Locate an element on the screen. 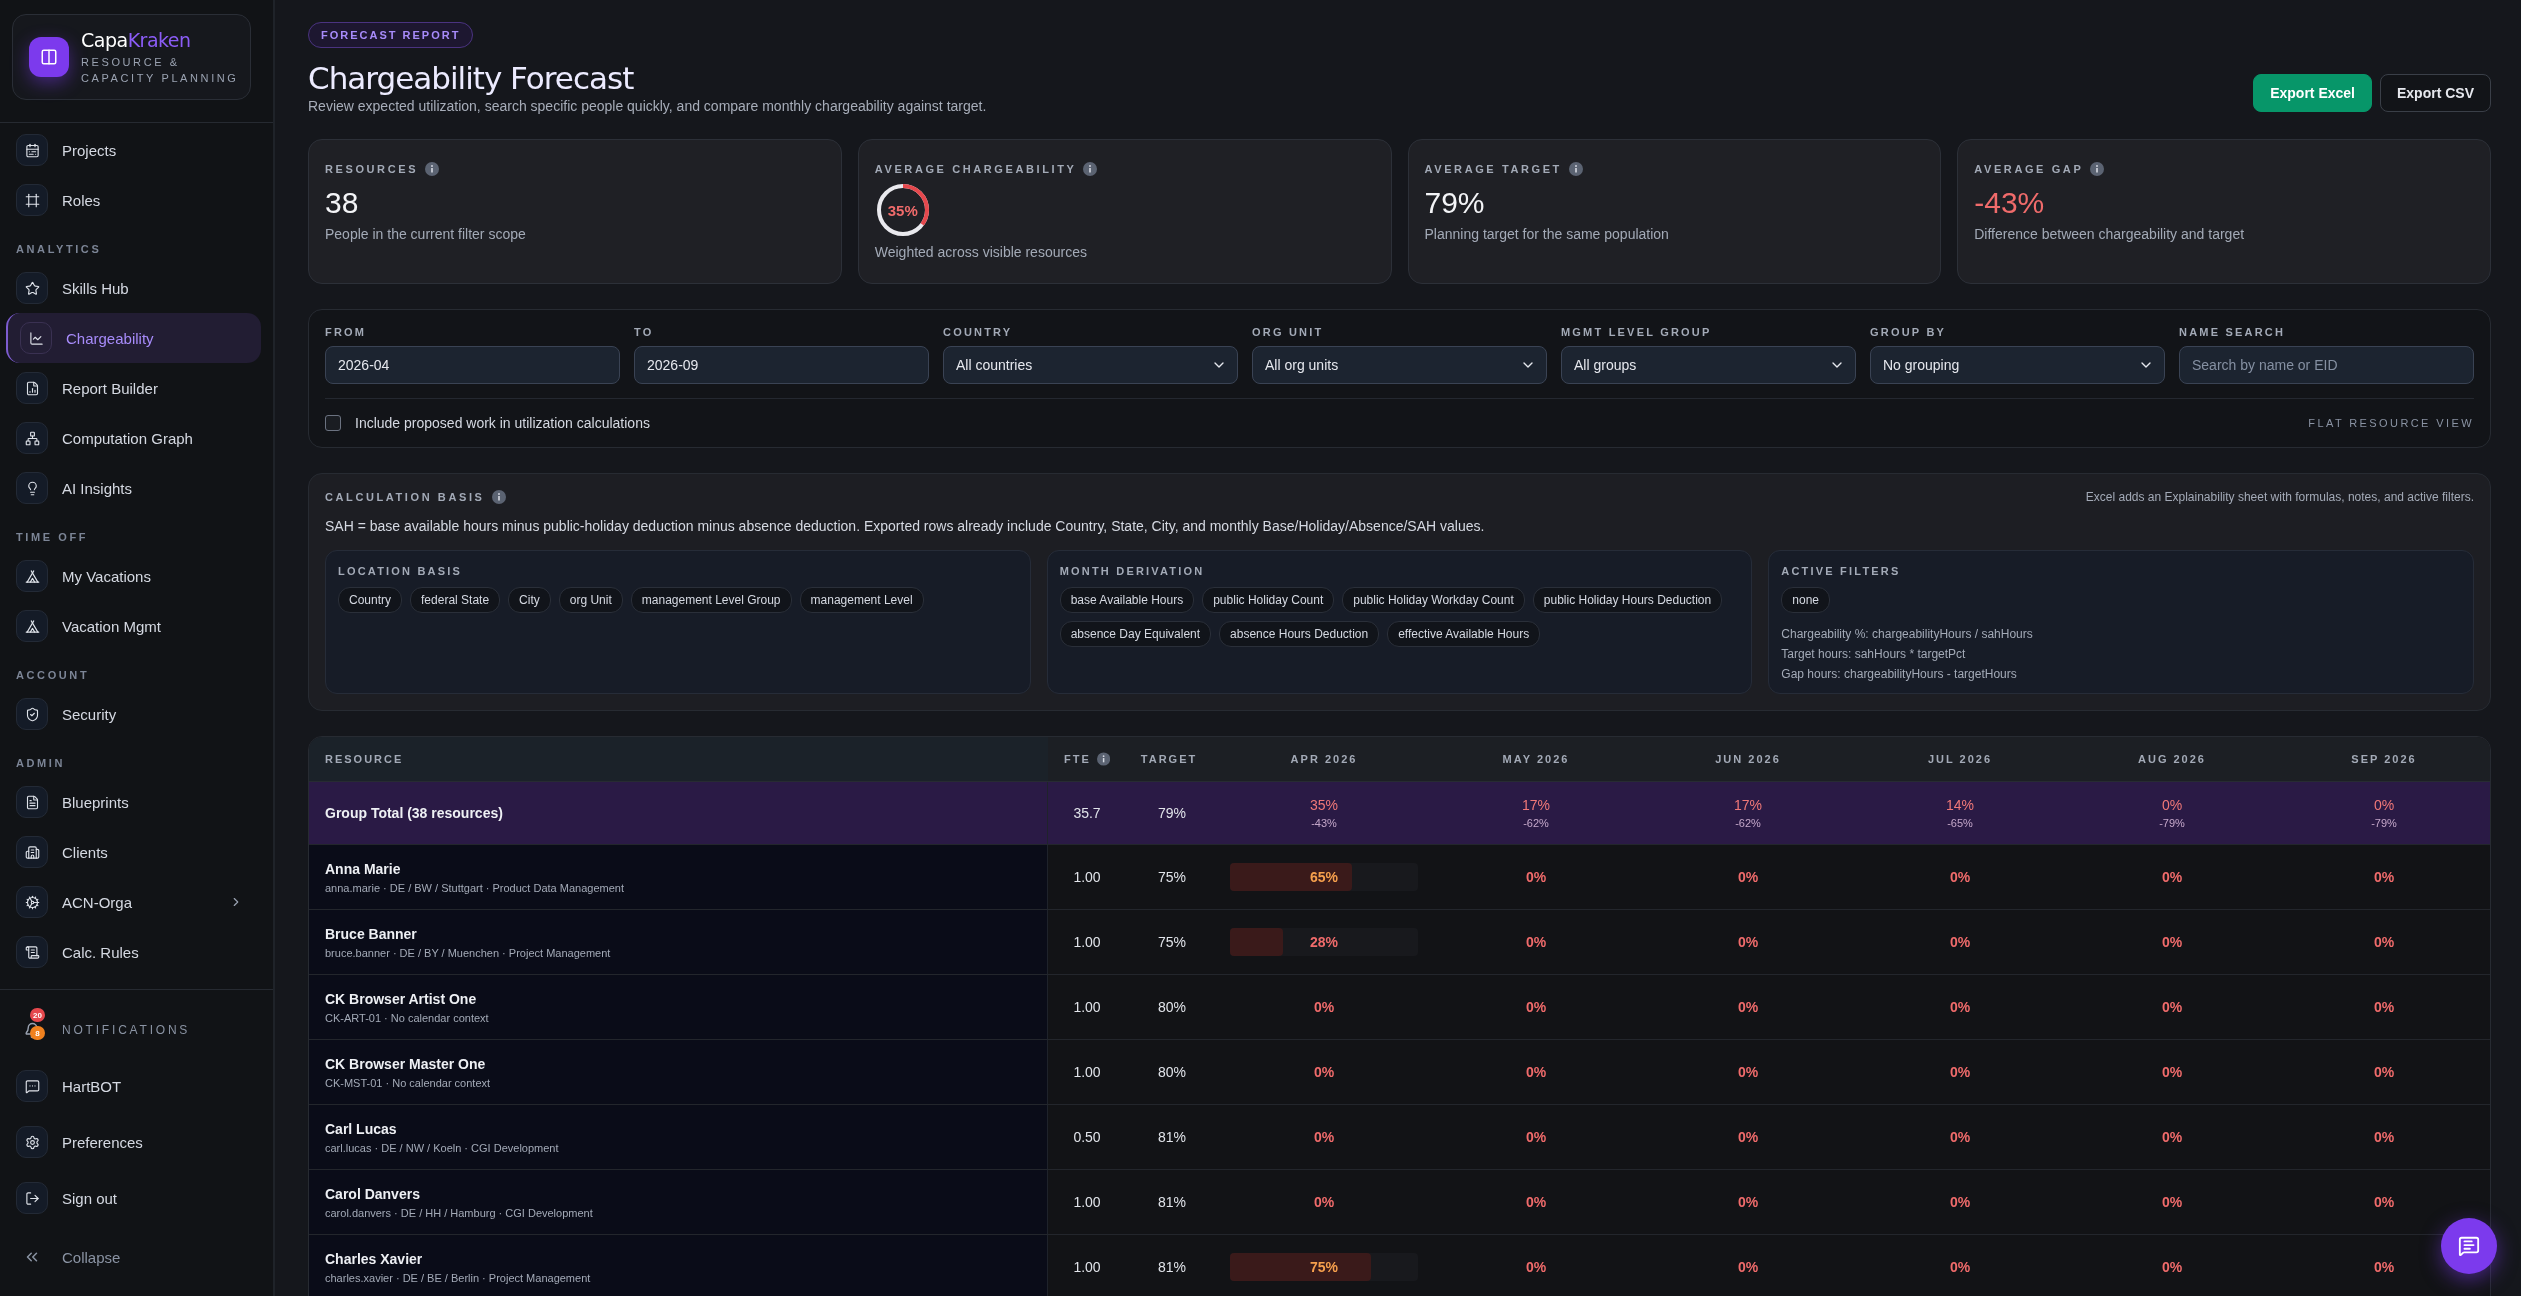 This screenshot has width=2521, height=1296. page-subtitle: Review expected utilization, search specific people quickly, and compare monthly chargeability against target. is located at coordinates (647, 106).